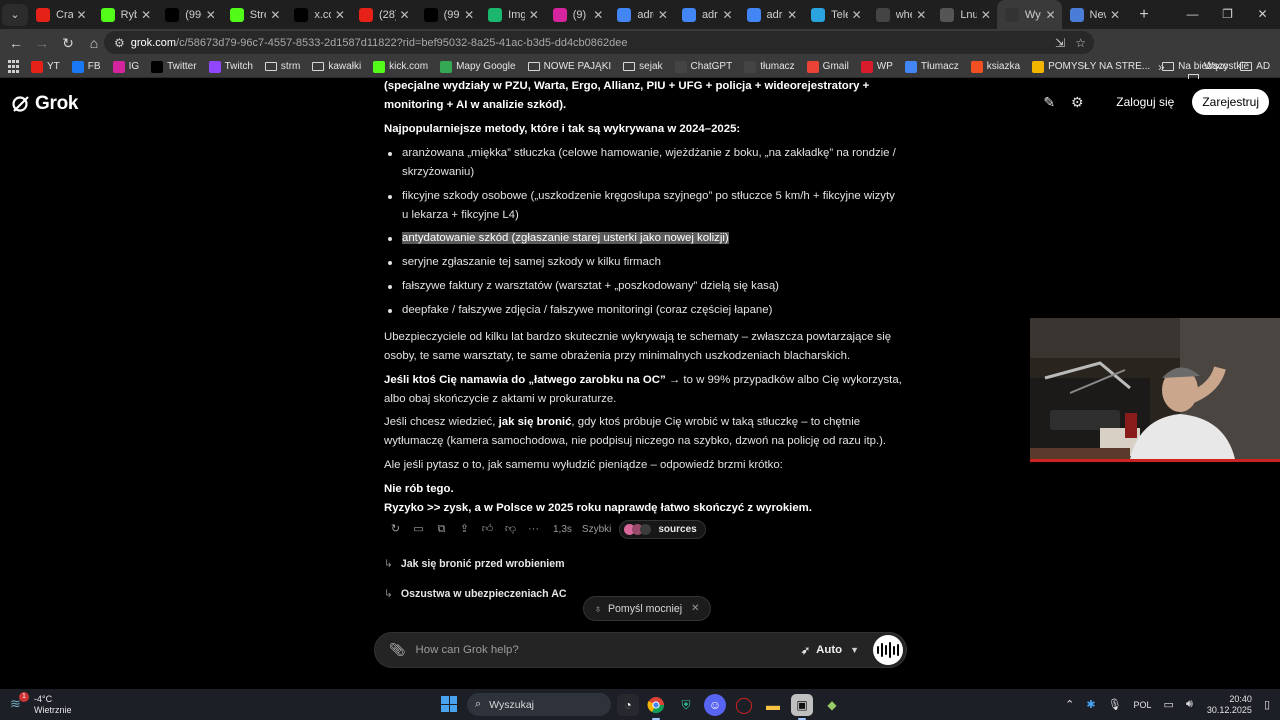  What do you see at coordinates (395, 529) in the screenshot?
I see `regenerate-icon: ↻` at bounding box center [395, 529].